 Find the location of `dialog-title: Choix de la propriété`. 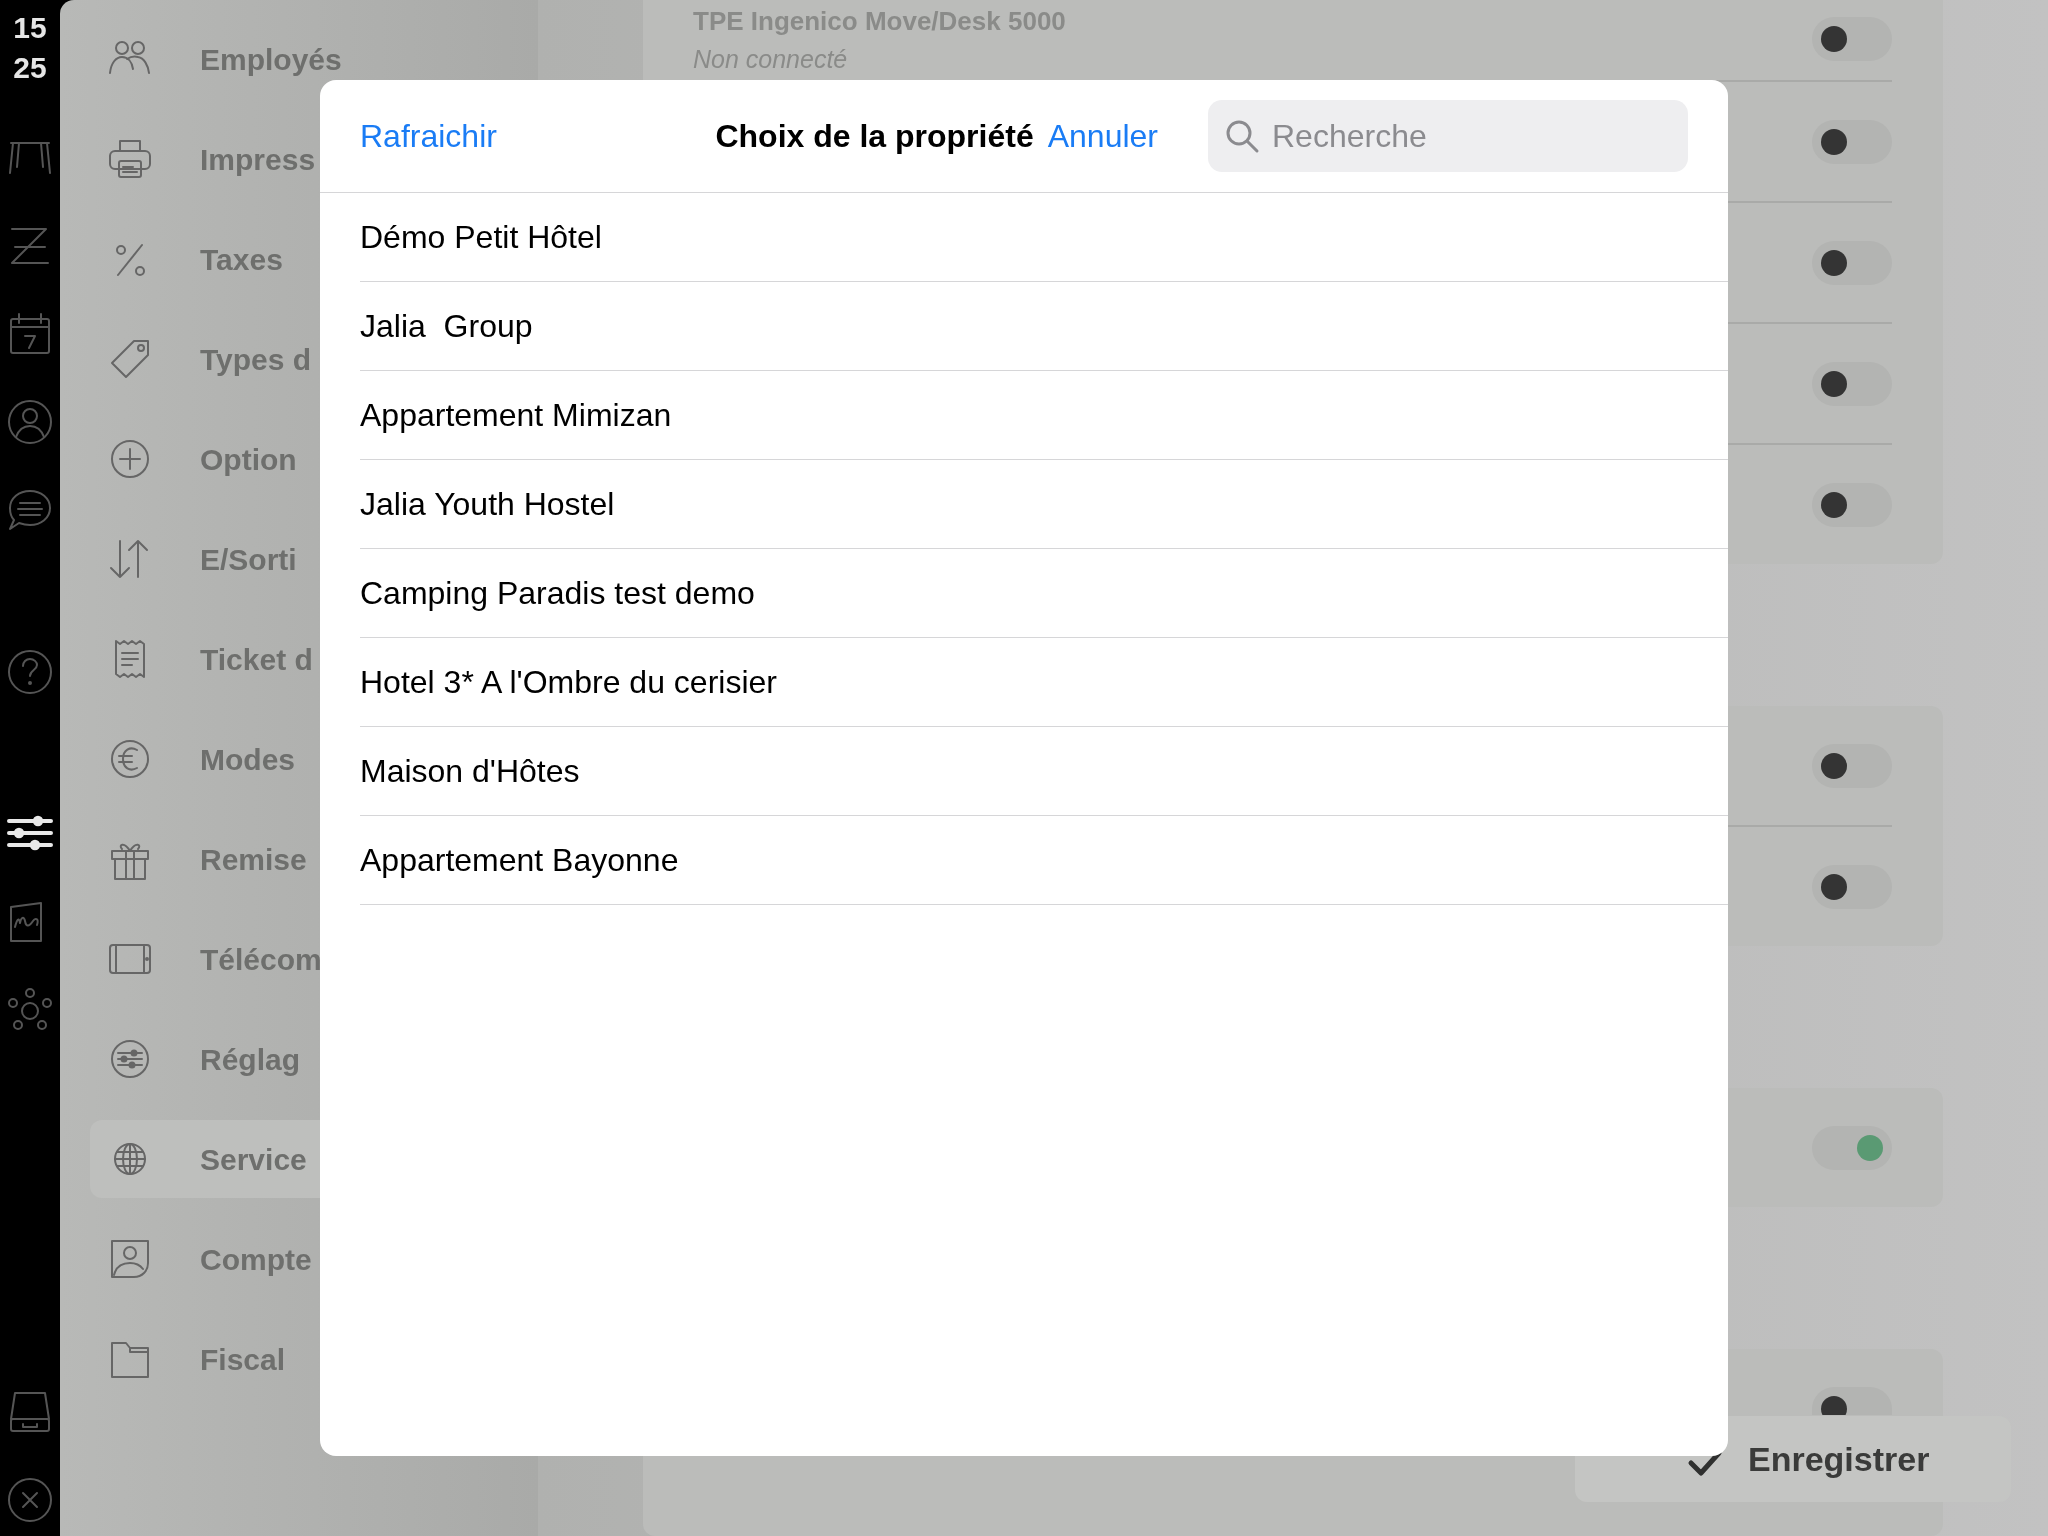

dialog-title: Choix de la propriété is located at coordinates (874, 136).